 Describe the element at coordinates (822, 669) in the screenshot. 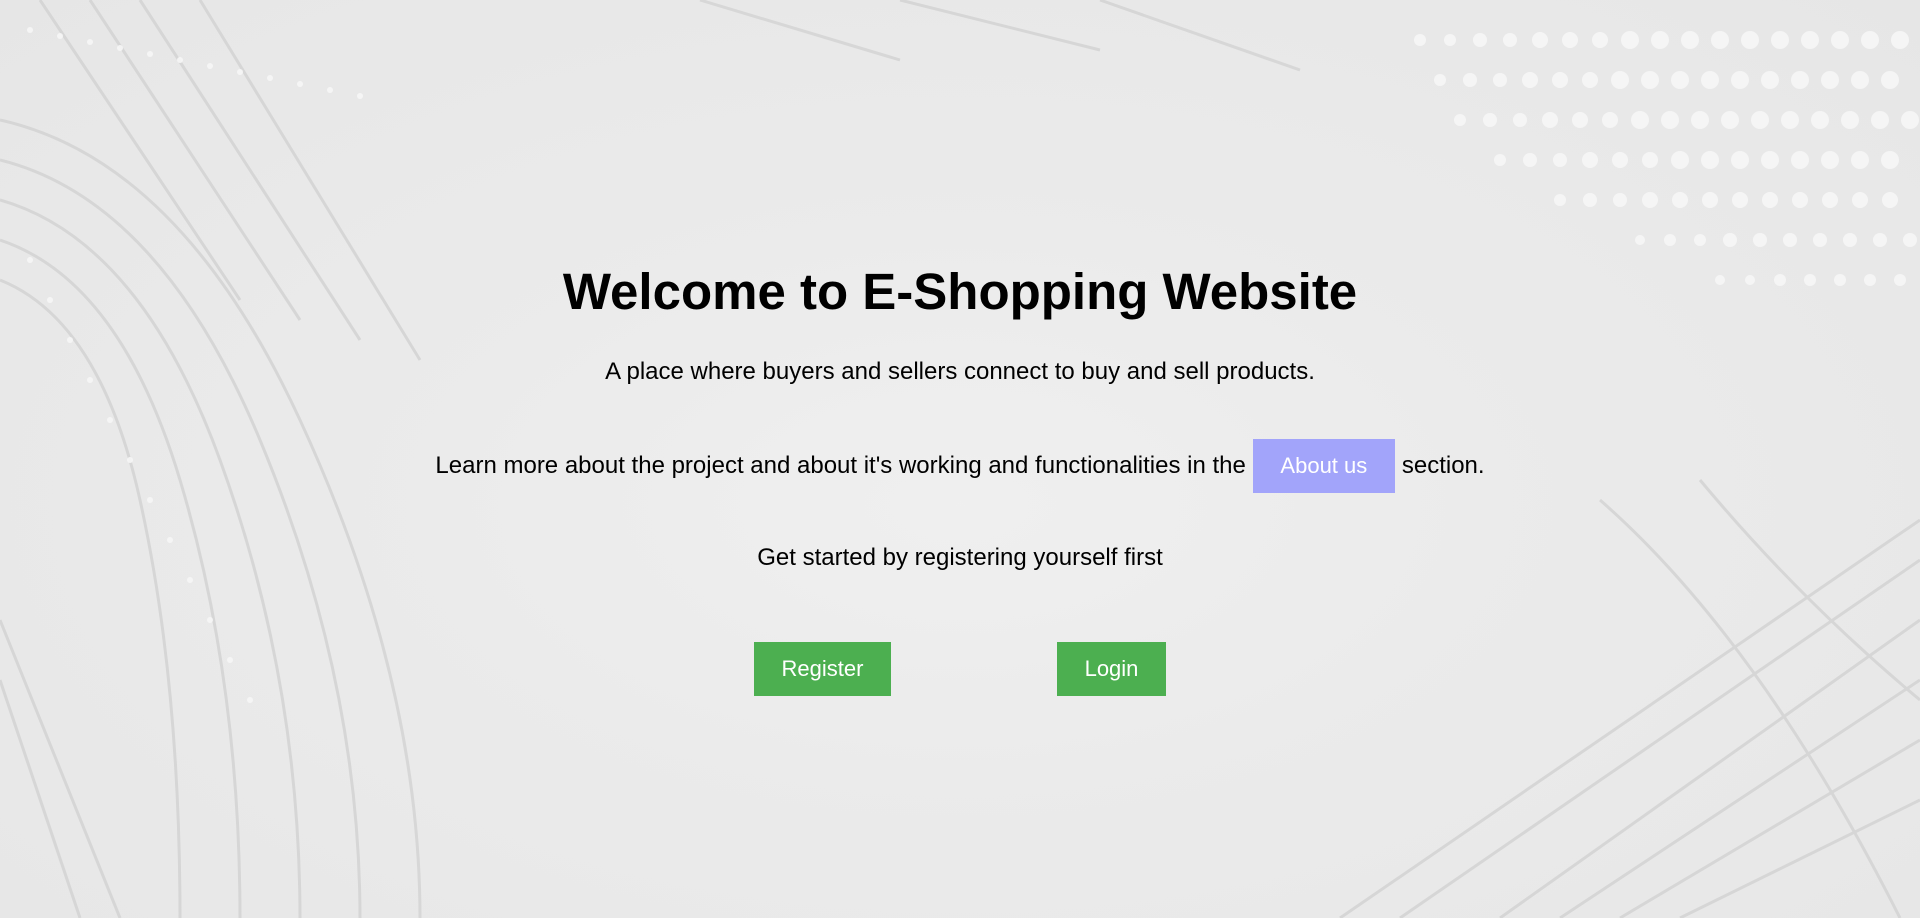

I see `register-button: Register` at that location.